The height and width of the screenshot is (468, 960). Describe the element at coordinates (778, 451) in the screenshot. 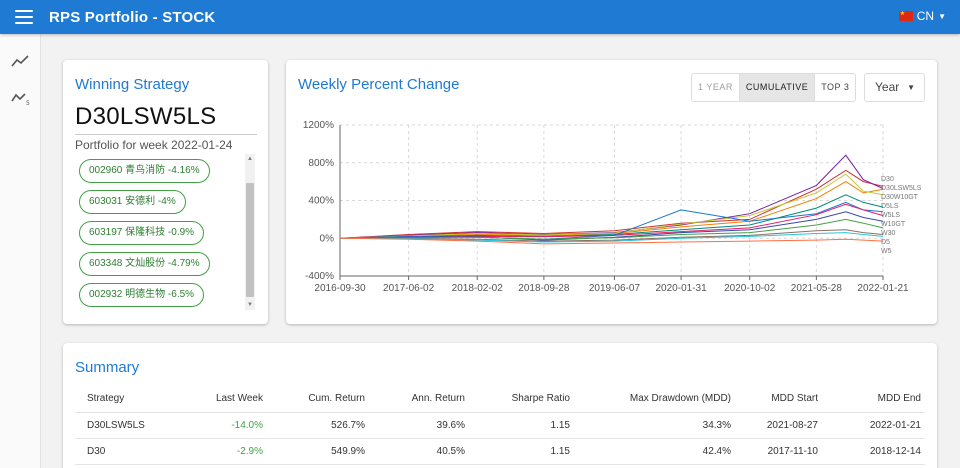

I see `mdd-start-cell: 2017-11-10` at that location.